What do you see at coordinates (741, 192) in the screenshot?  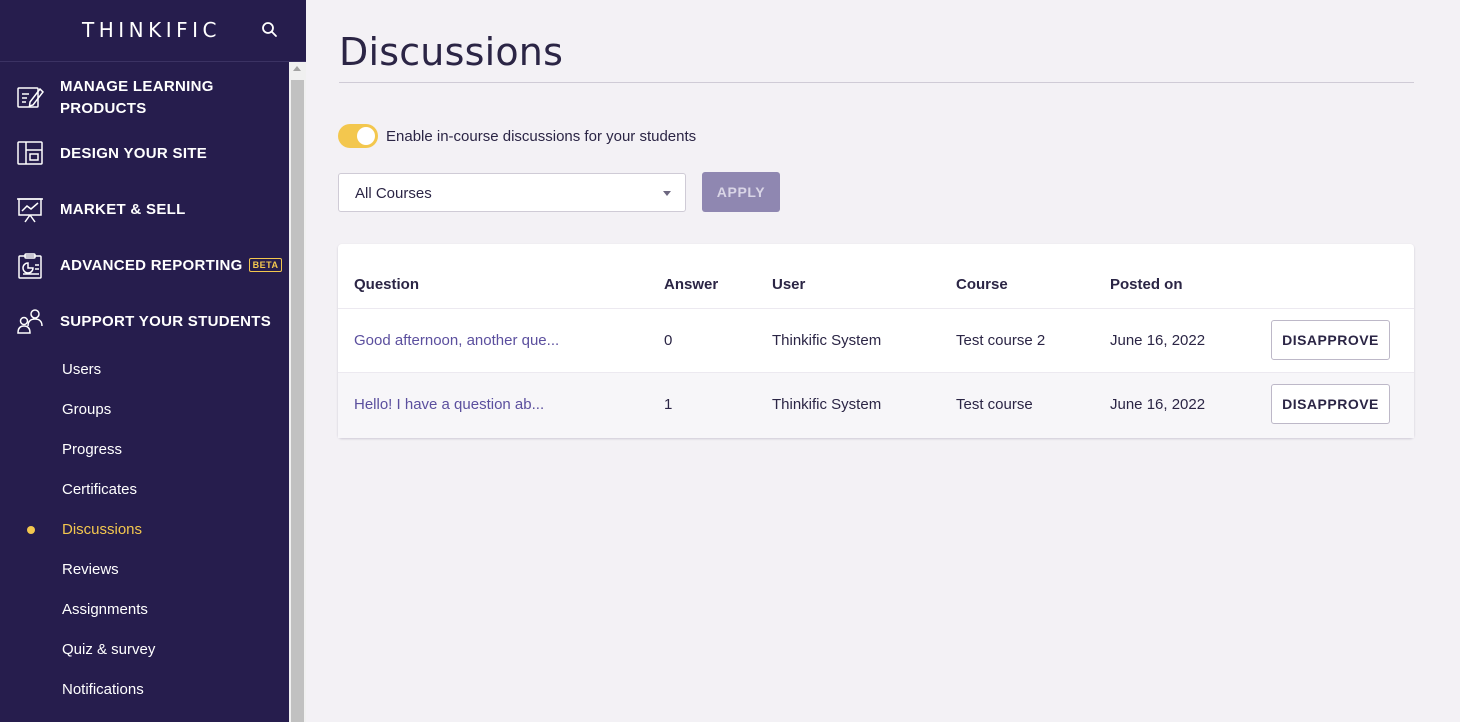 I see `apply-button: APPLY` at bounding box center [741, 192].